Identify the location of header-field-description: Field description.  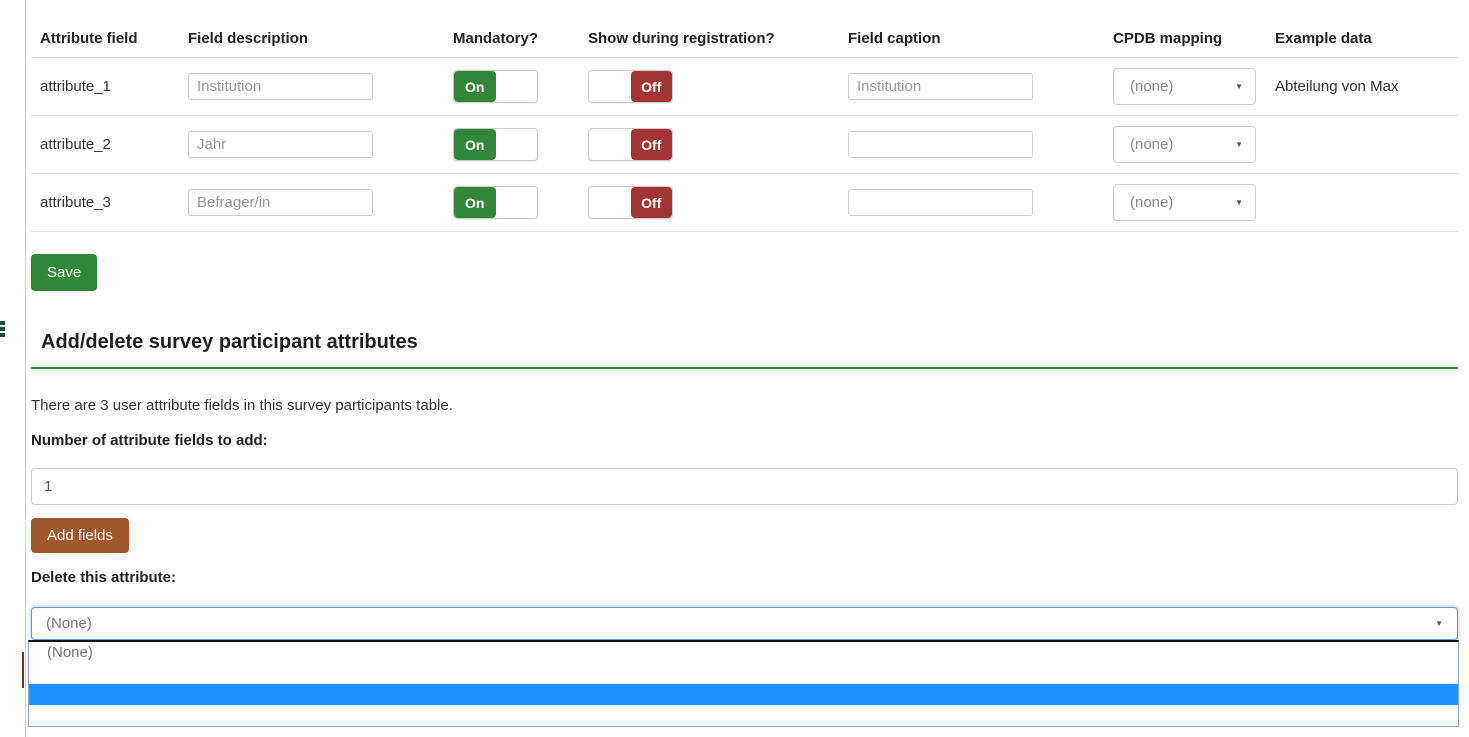
(248, 38).